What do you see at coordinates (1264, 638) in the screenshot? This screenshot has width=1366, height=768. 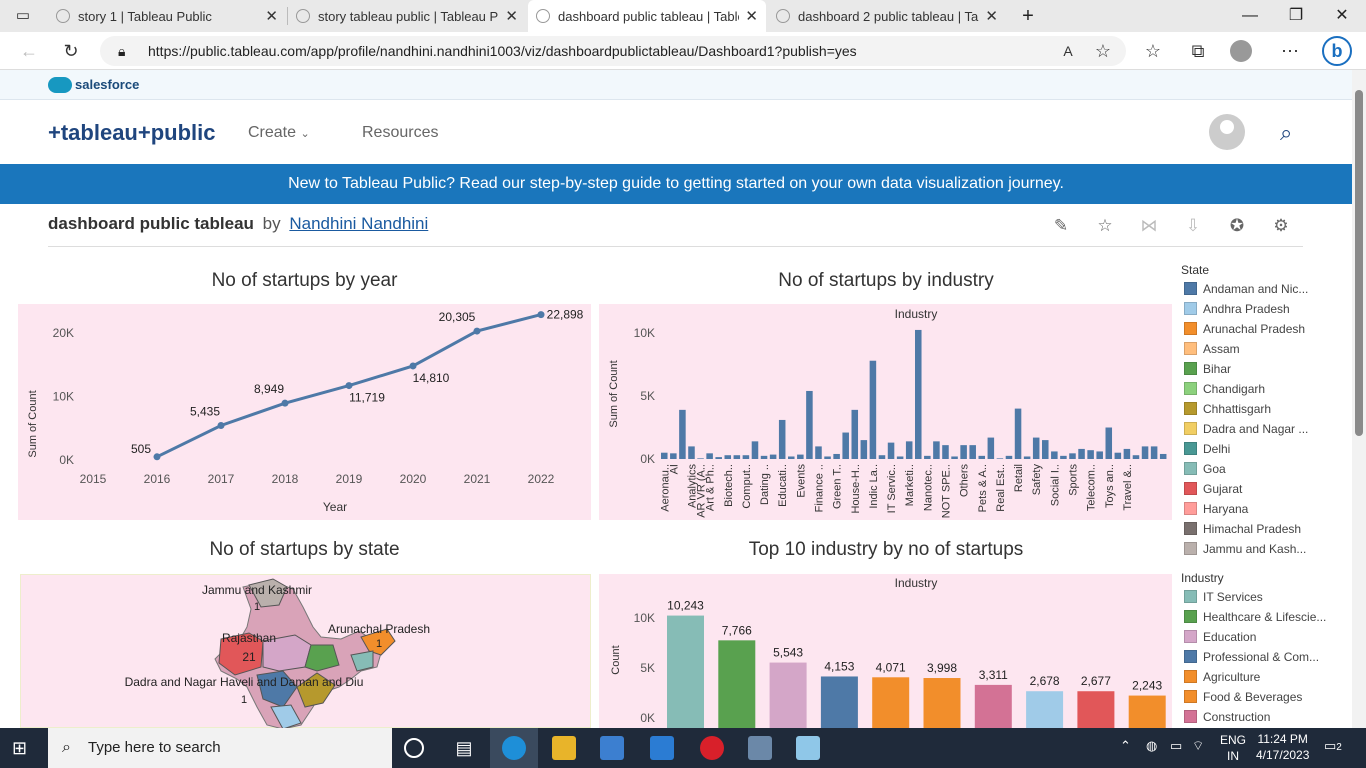 I see `industry-legend-item: Education` at bounding box center [1264, 638].